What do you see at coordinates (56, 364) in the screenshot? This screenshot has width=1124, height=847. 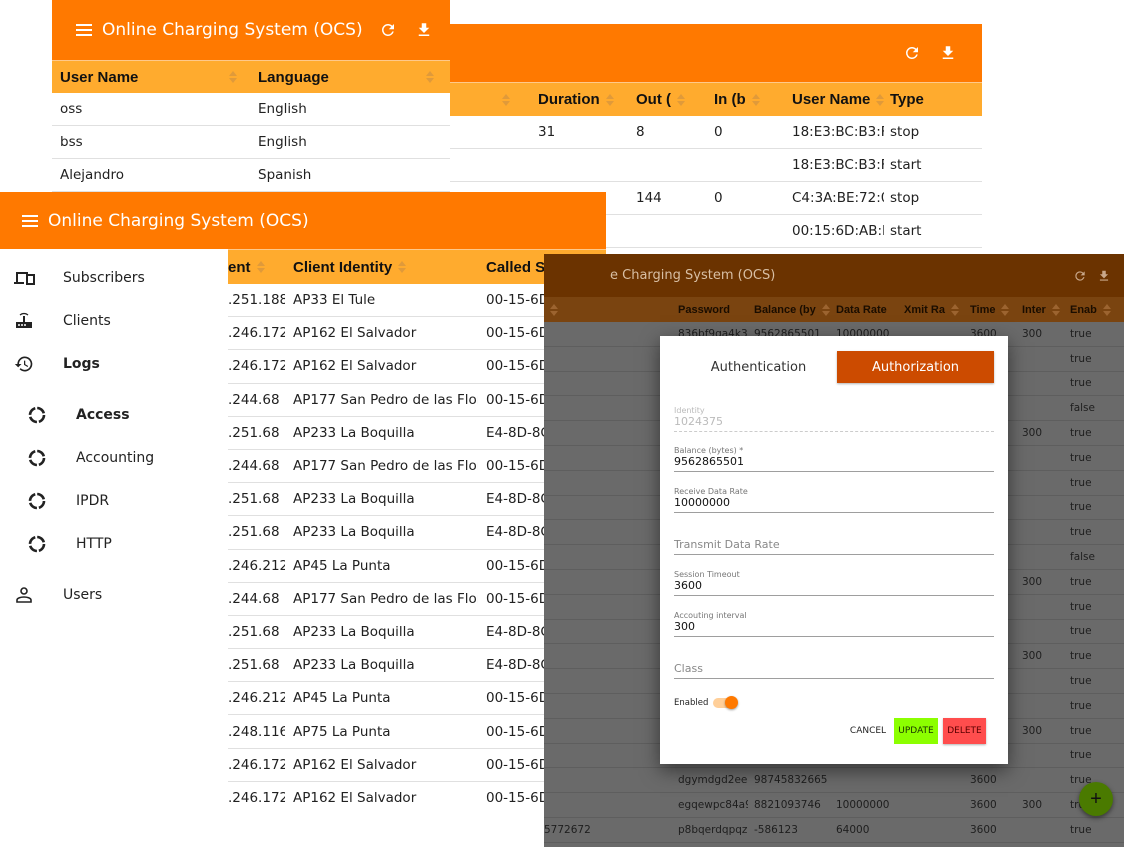 I see `sidebar-item-logs: Logs` at bounding box center [56, 364].